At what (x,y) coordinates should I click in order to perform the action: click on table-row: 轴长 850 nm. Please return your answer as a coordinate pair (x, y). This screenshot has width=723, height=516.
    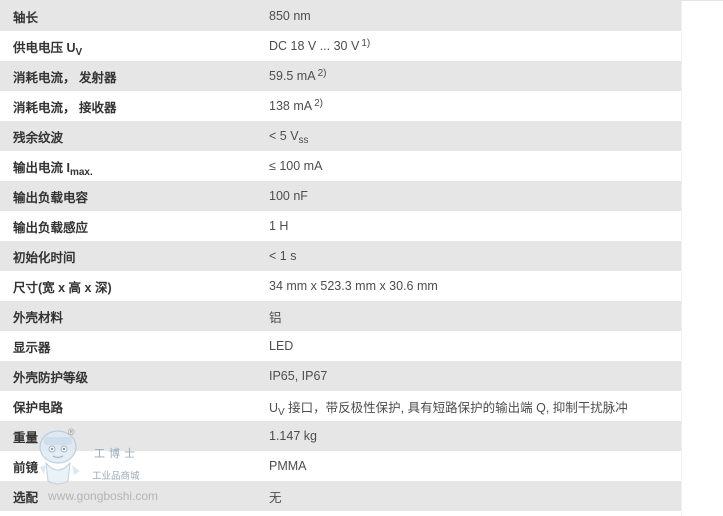
    Looking at the image, I should click on (340, 16).